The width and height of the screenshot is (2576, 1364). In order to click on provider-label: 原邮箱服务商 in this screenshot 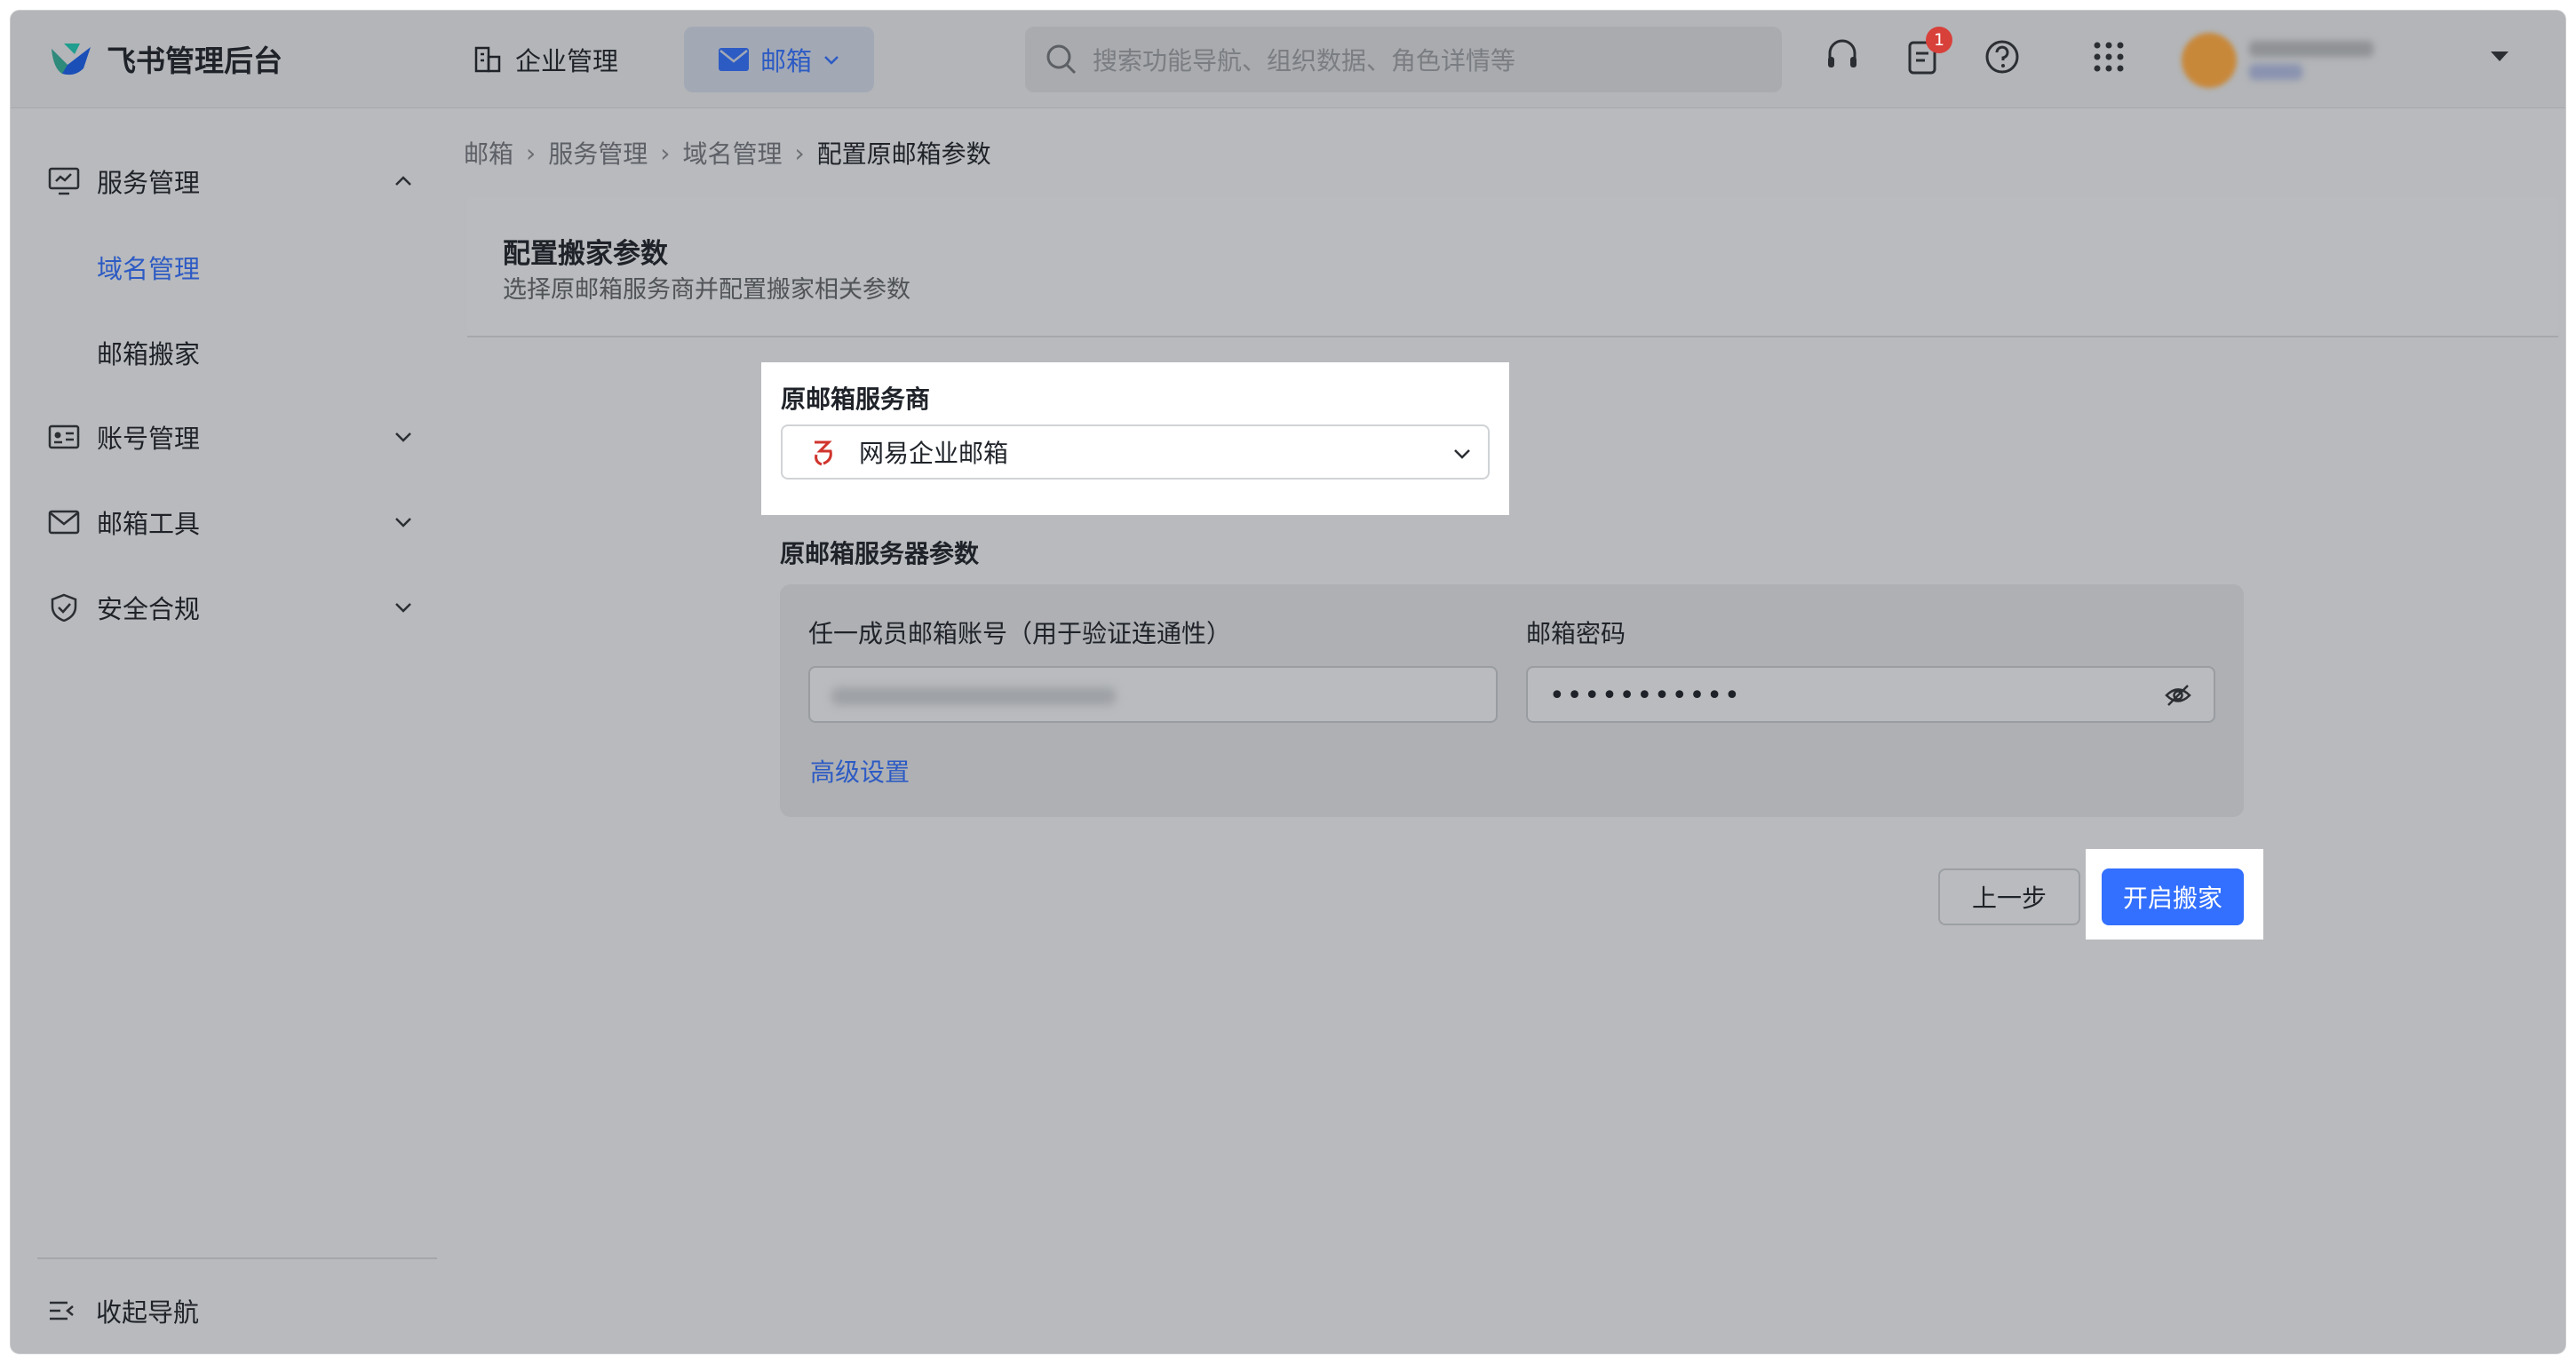, I will do `click(856, 400)`.